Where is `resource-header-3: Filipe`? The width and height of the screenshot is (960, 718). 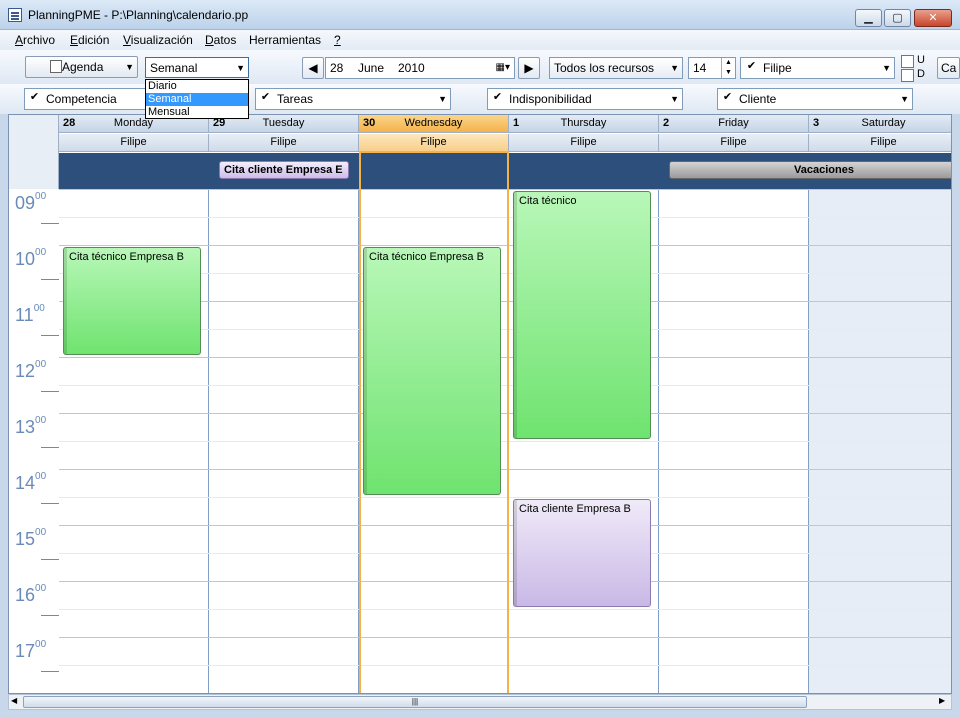 resource-header-3: Filipe is located at coordinates (584, 143).